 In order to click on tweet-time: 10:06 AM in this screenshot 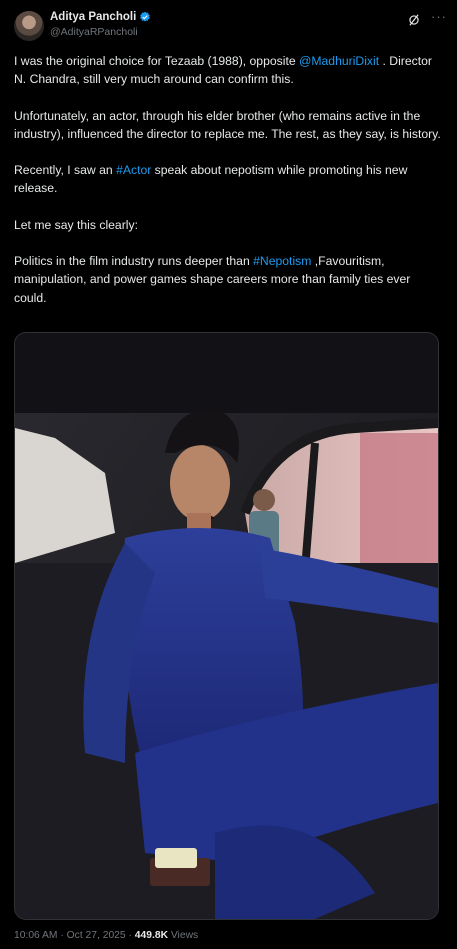, I will do `click(36, 935)`.